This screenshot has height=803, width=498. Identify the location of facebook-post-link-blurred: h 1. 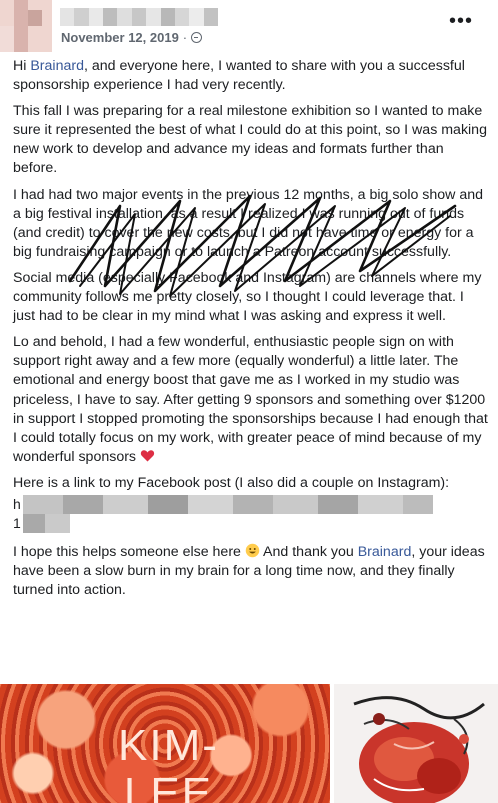
(250, 514).